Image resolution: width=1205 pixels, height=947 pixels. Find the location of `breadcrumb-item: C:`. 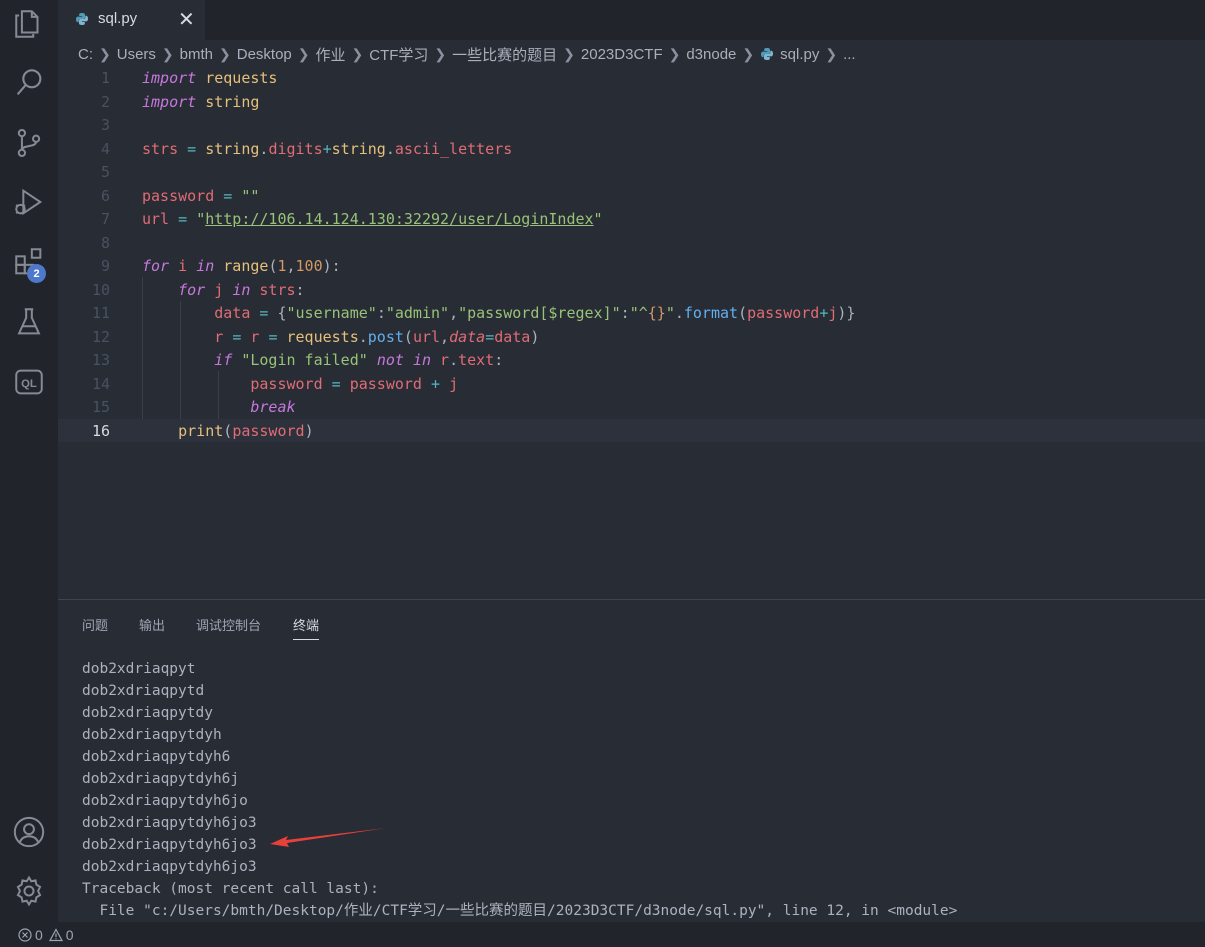

breadcrumb-item: C: is located at coordinates (85, 54).